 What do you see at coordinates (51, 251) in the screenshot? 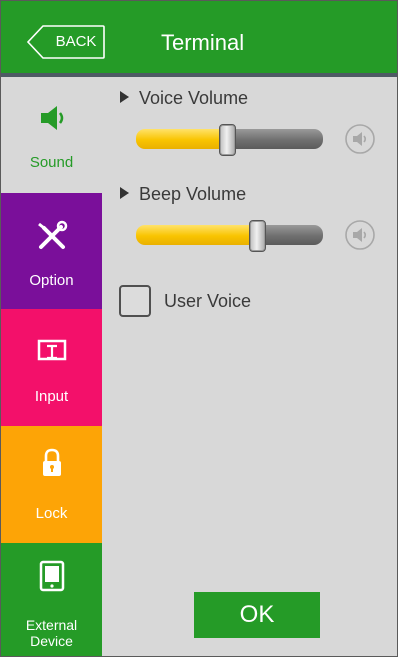
I see `sidebar-item-option: Option` at bounding box center [51, 251].